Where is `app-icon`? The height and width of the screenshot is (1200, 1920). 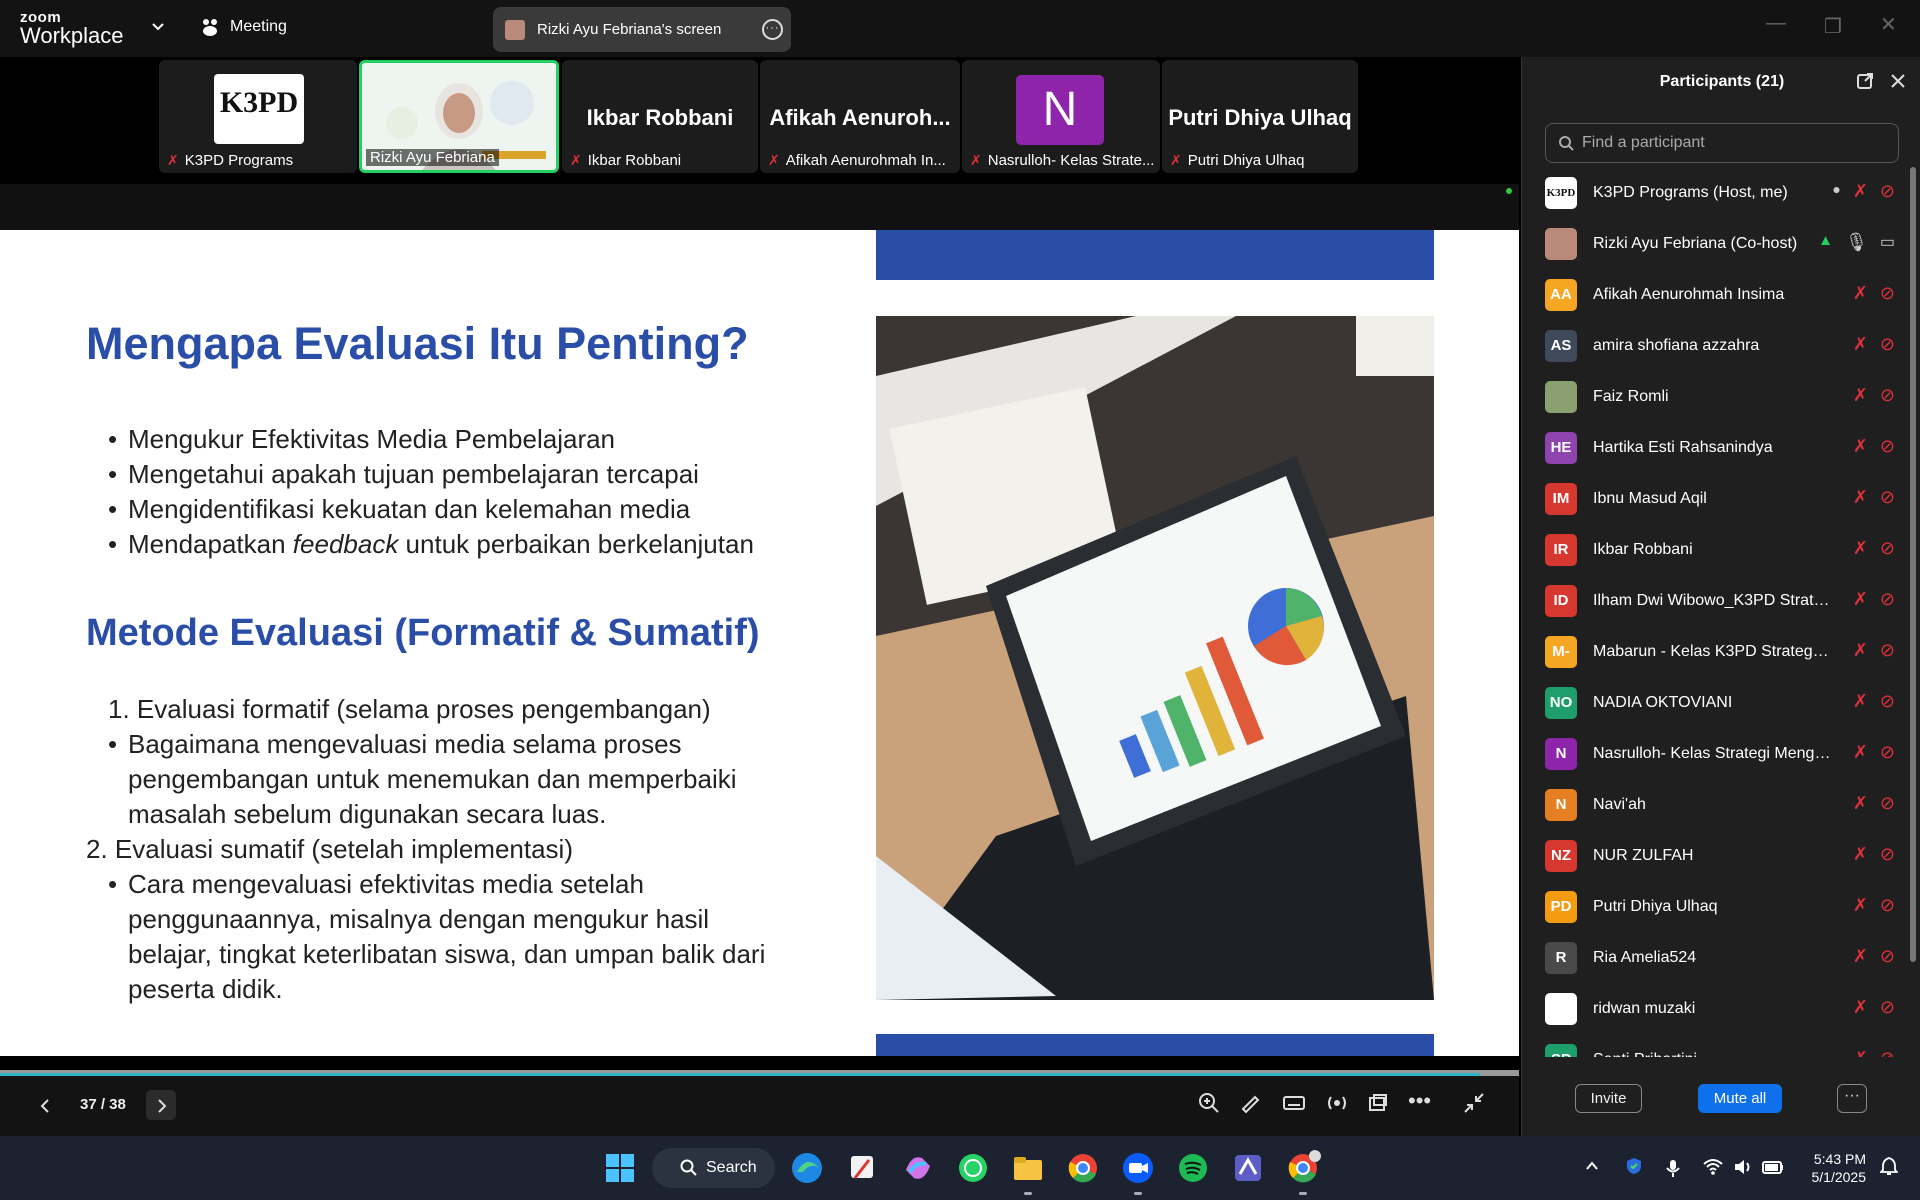 app-icon is located at coordinates (1248, 1168).